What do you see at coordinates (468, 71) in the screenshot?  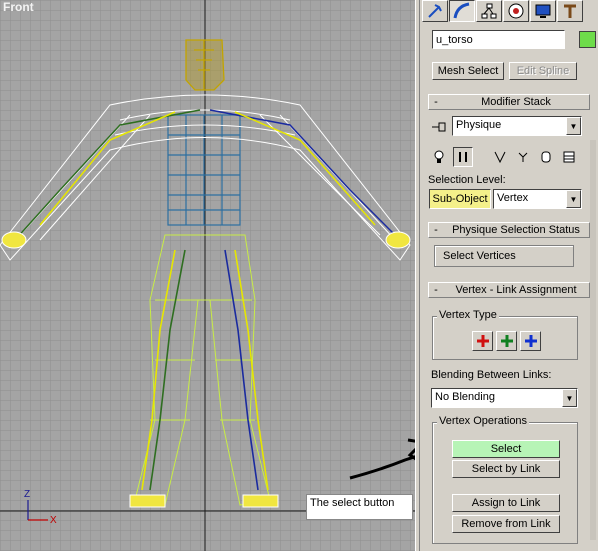 I see `mesh-select-button: Mesh Select` at bounding box center [468, 71].